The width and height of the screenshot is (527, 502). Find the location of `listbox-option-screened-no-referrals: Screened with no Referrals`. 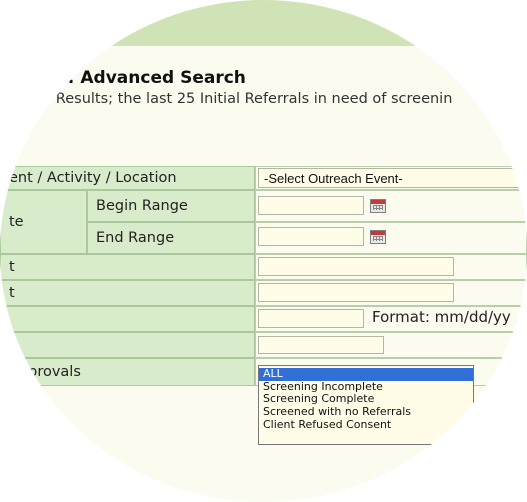

listbox-option-screened-no-referrals: Screened with no Referrals is located at coordinates (366, 412).